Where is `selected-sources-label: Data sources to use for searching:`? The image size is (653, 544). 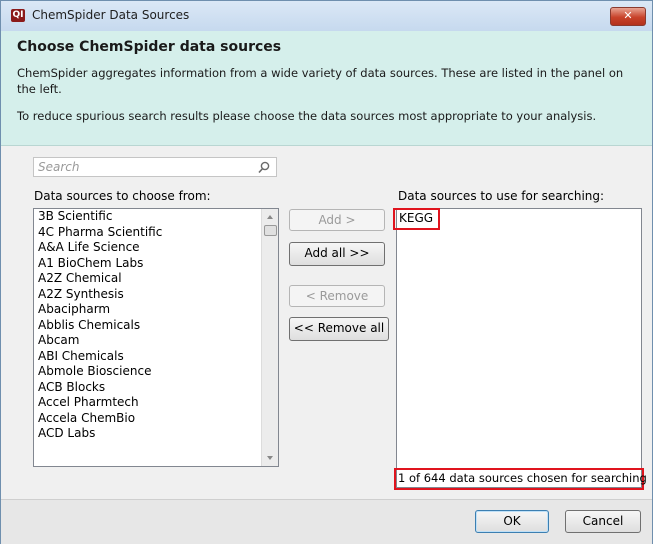 selected-sources-label: Data sources to use for searching: is located at coordinates (501, 196).